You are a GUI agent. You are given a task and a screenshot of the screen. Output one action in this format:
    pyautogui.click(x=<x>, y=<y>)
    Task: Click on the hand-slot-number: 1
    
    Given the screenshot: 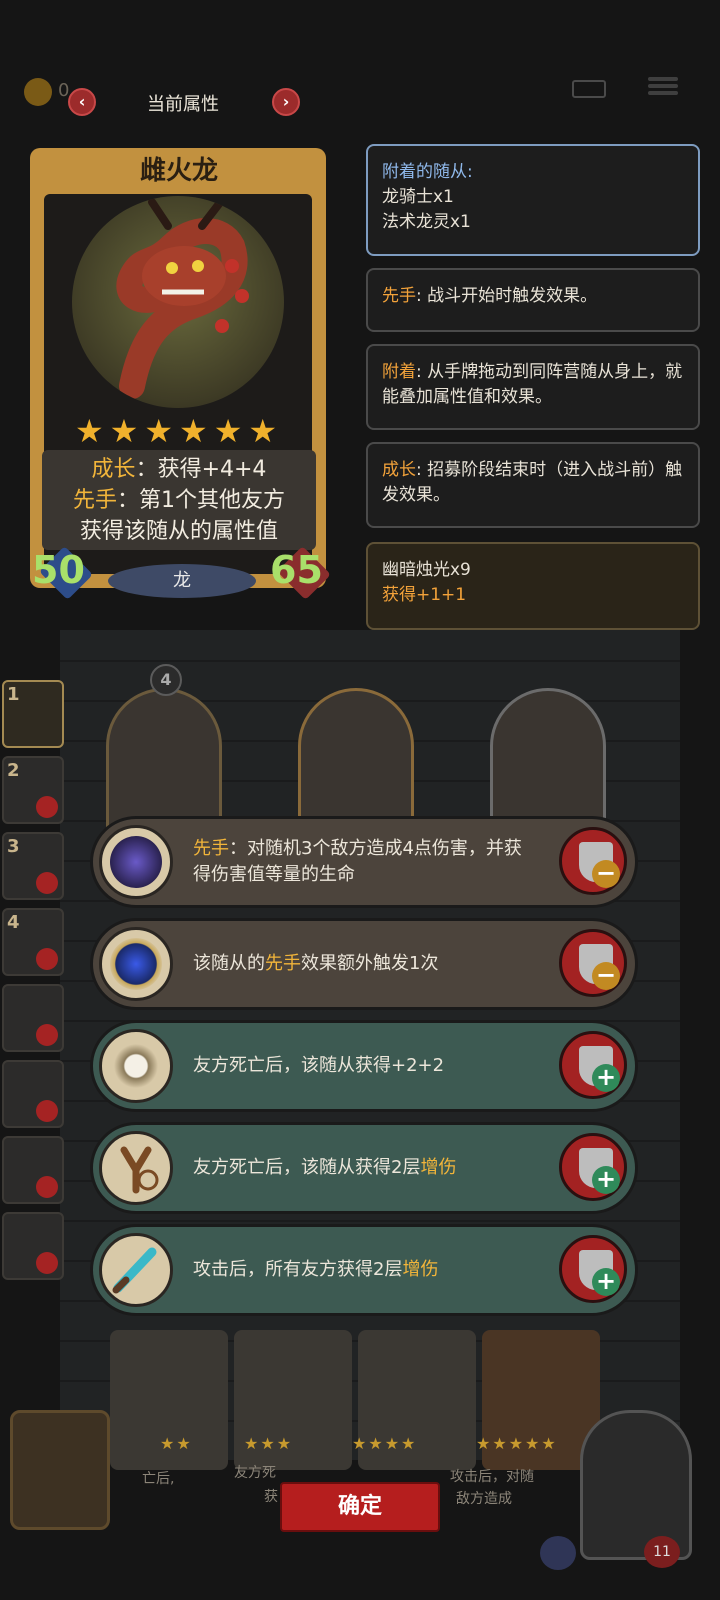 What is the action you would take?
    pyautogui.click(x=13, y=694)
    